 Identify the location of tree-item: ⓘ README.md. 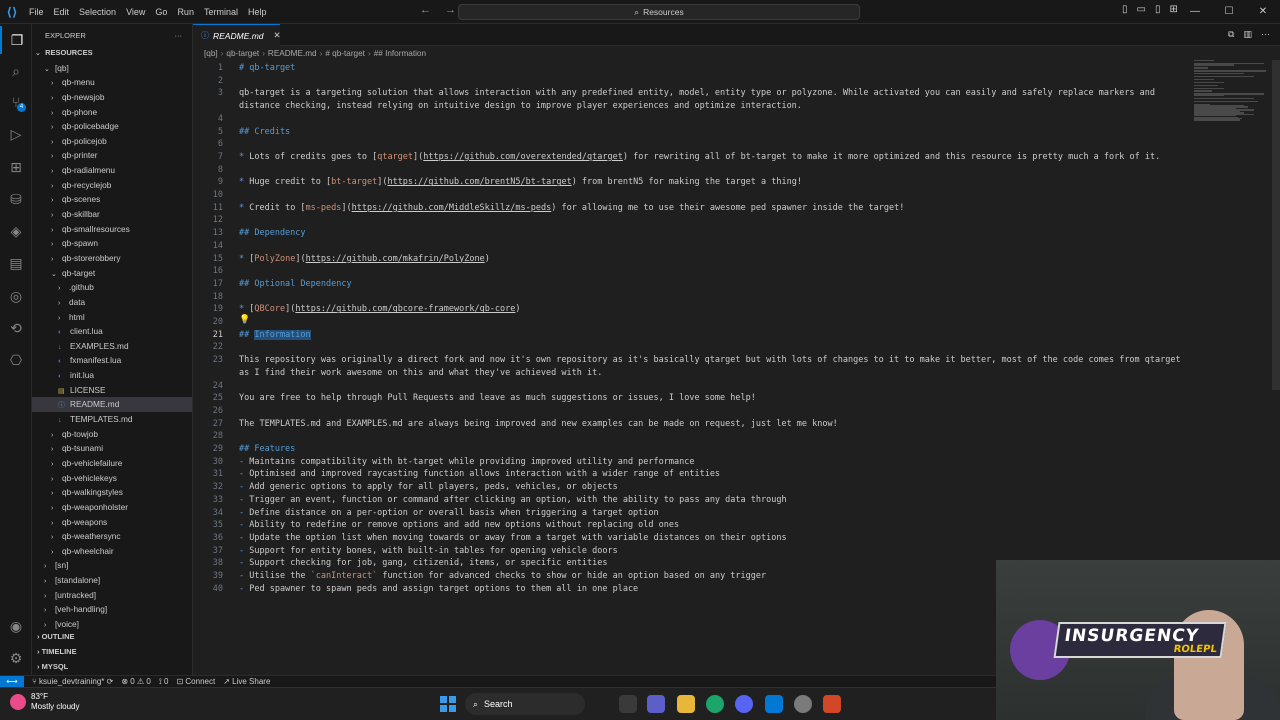
(112, 405).